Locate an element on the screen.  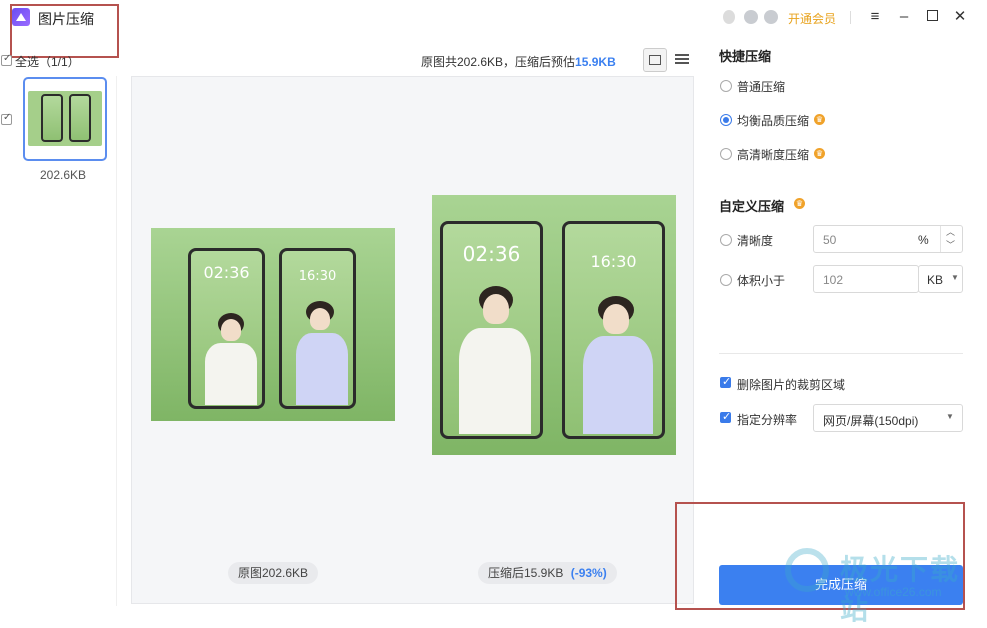
compressed-size-label: 压缩后15.9KB (-93%) is located at coordinates (547, 573).